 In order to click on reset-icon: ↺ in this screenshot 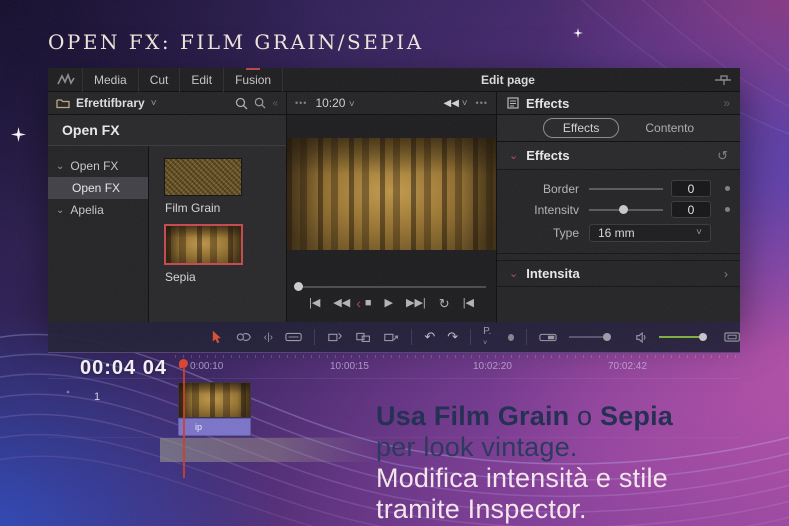, I will do `click(722, 156)`.